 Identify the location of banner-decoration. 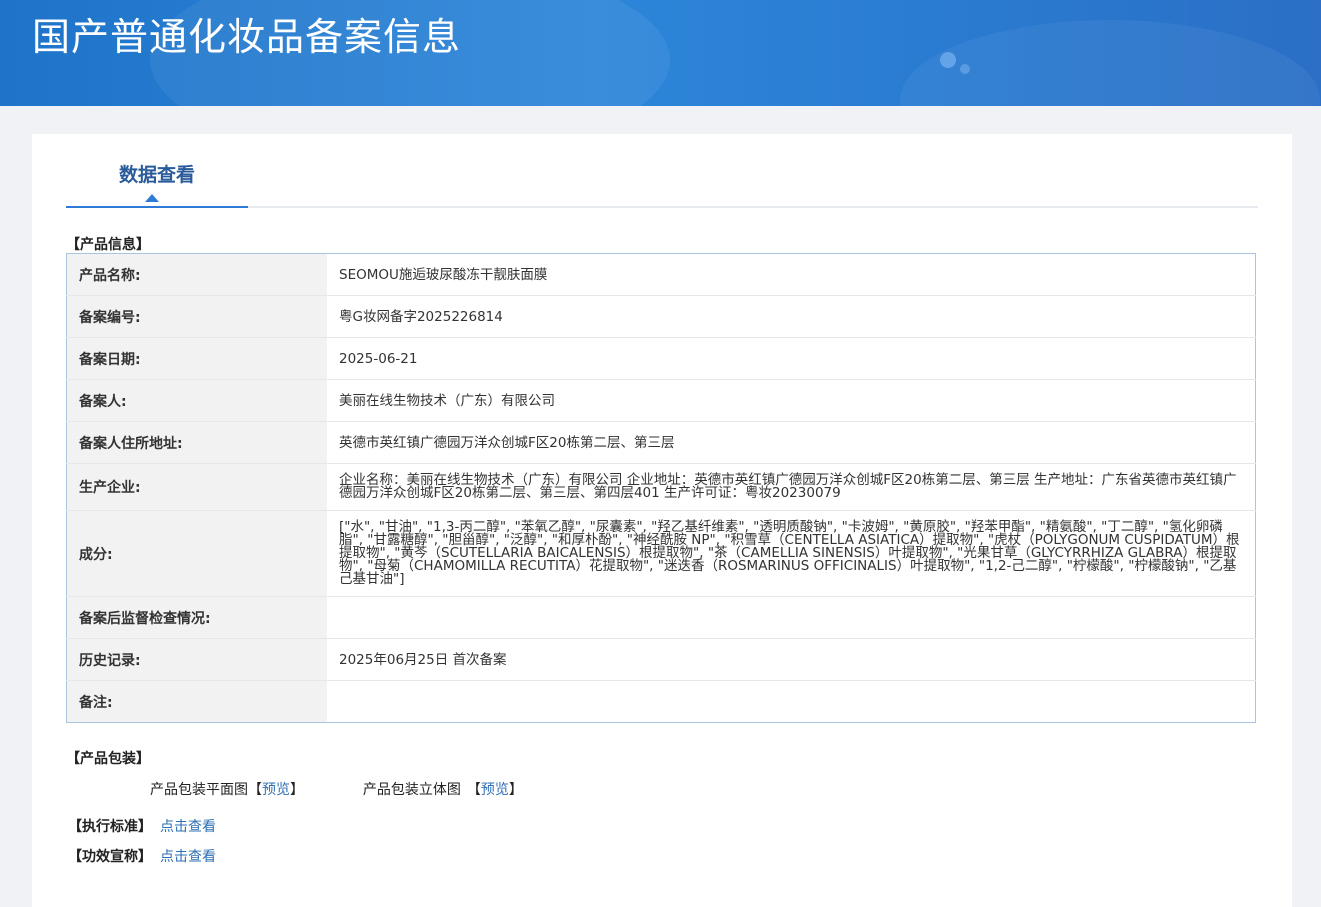
(1110, 63).